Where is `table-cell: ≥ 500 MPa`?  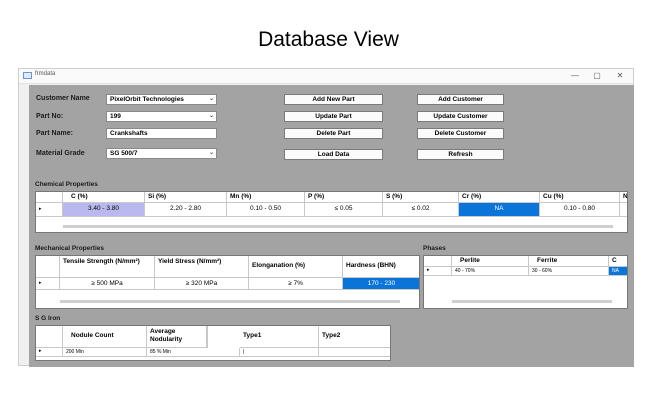
table-cell: ≥ 500 MPa is located at coordinates (107, 284).